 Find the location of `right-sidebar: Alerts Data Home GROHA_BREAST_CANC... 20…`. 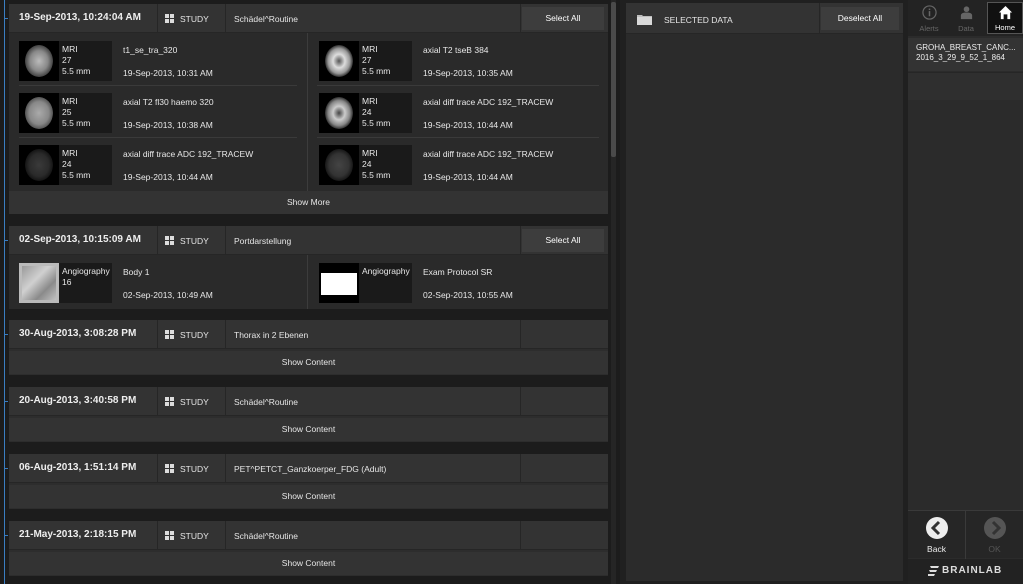

right-sidebar: Alerts Data Home GROHA_BREAST_CANC... 20… is located at coordinates (965, 292).